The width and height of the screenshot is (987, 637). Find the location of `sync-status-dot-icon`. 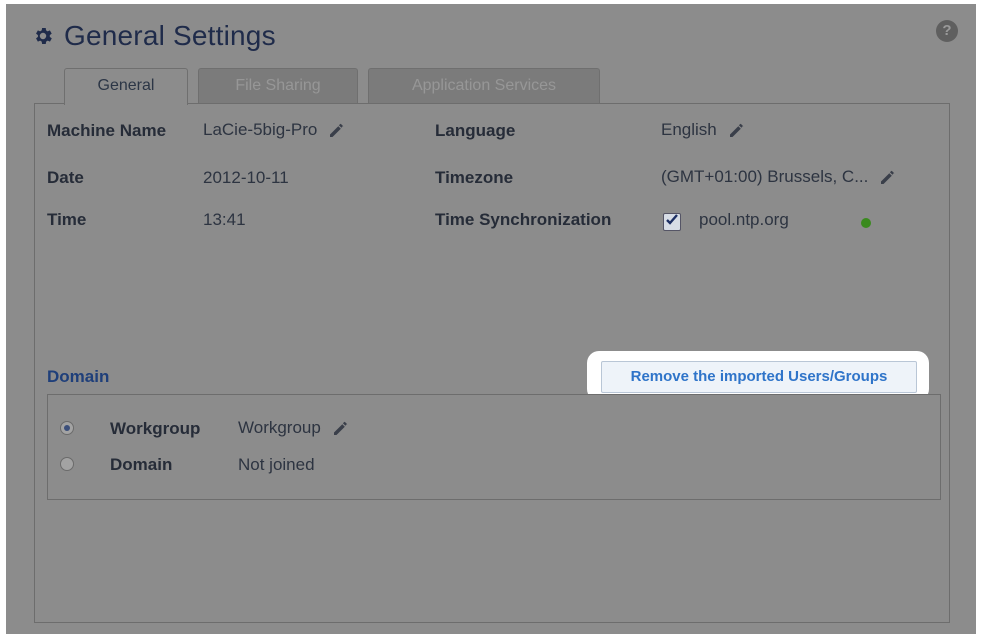

sync-status-dot-icon is located at coordinates (866, 223).